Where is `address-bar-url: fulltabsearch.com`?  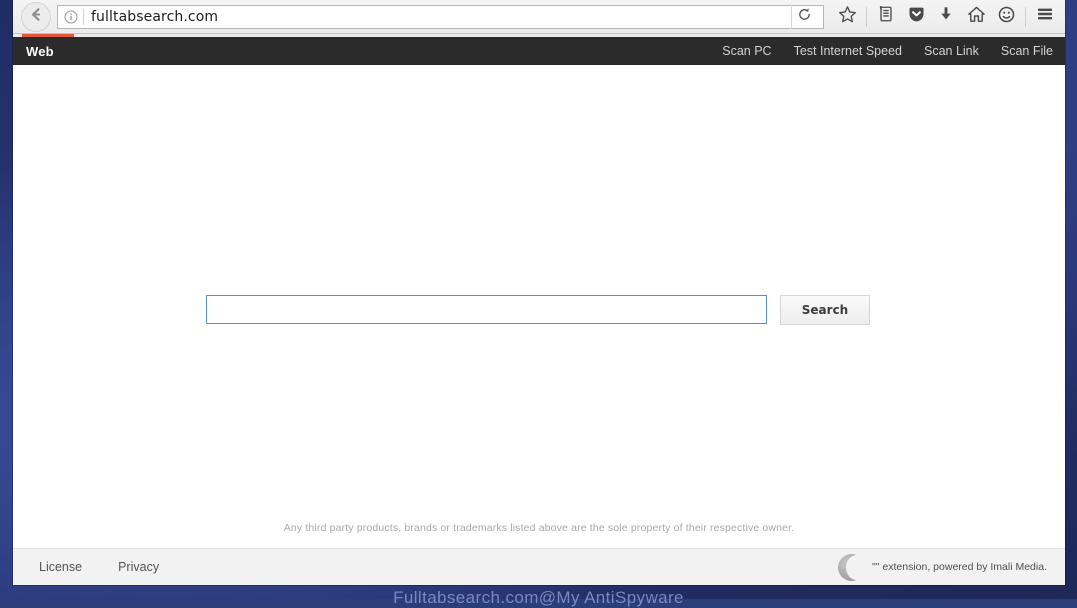
address-bar-url: fulltabsearch.com is located at coordinates (155, 16).